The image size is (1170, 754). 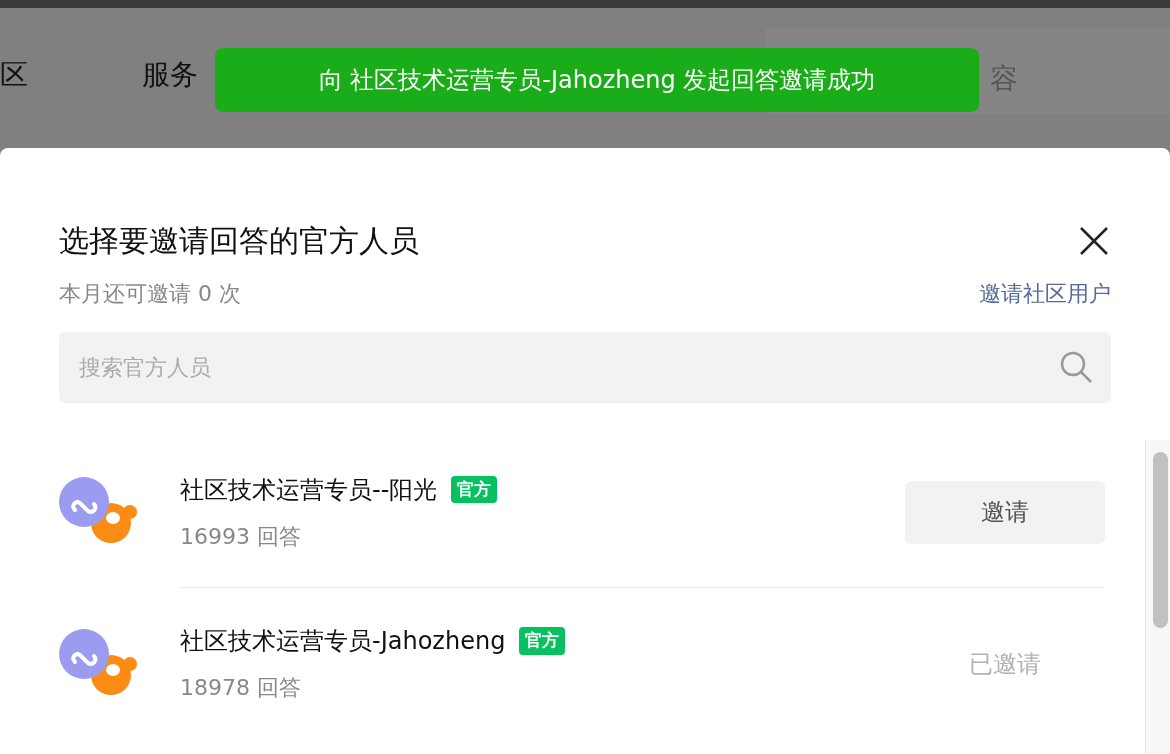 I want to click on dialog-title: 选择要邀请回答的官方人员, so click(x=239, y=241).